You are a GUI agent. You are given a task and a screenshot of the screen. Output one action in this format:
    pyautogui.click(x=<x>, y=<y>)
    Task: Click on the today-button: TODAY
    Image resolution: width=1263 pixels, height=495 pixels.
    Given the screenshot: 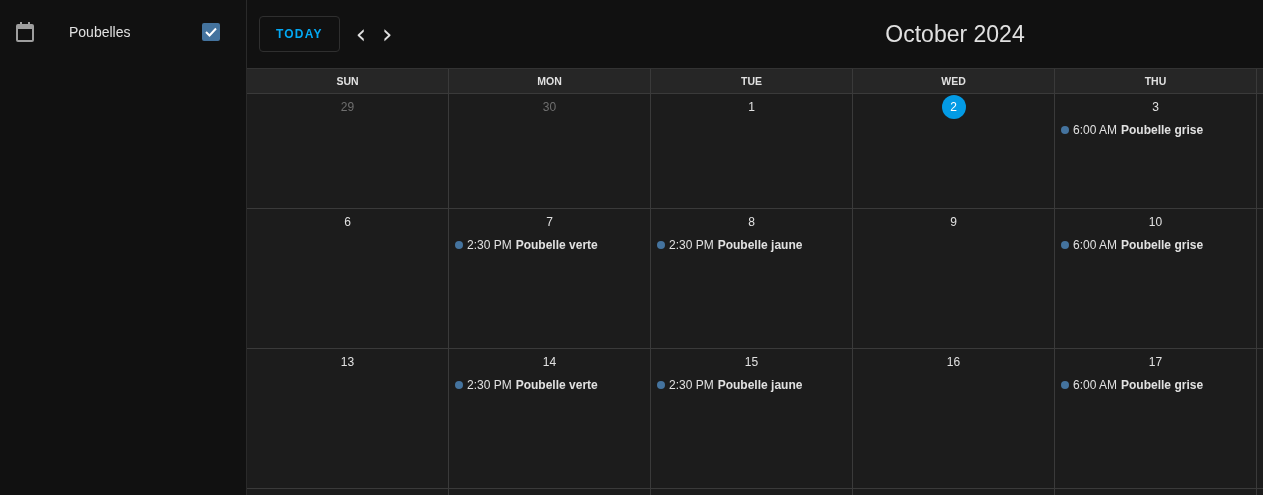 What is the action you would take?
    pyautogui.click(x=299, y=34)
    